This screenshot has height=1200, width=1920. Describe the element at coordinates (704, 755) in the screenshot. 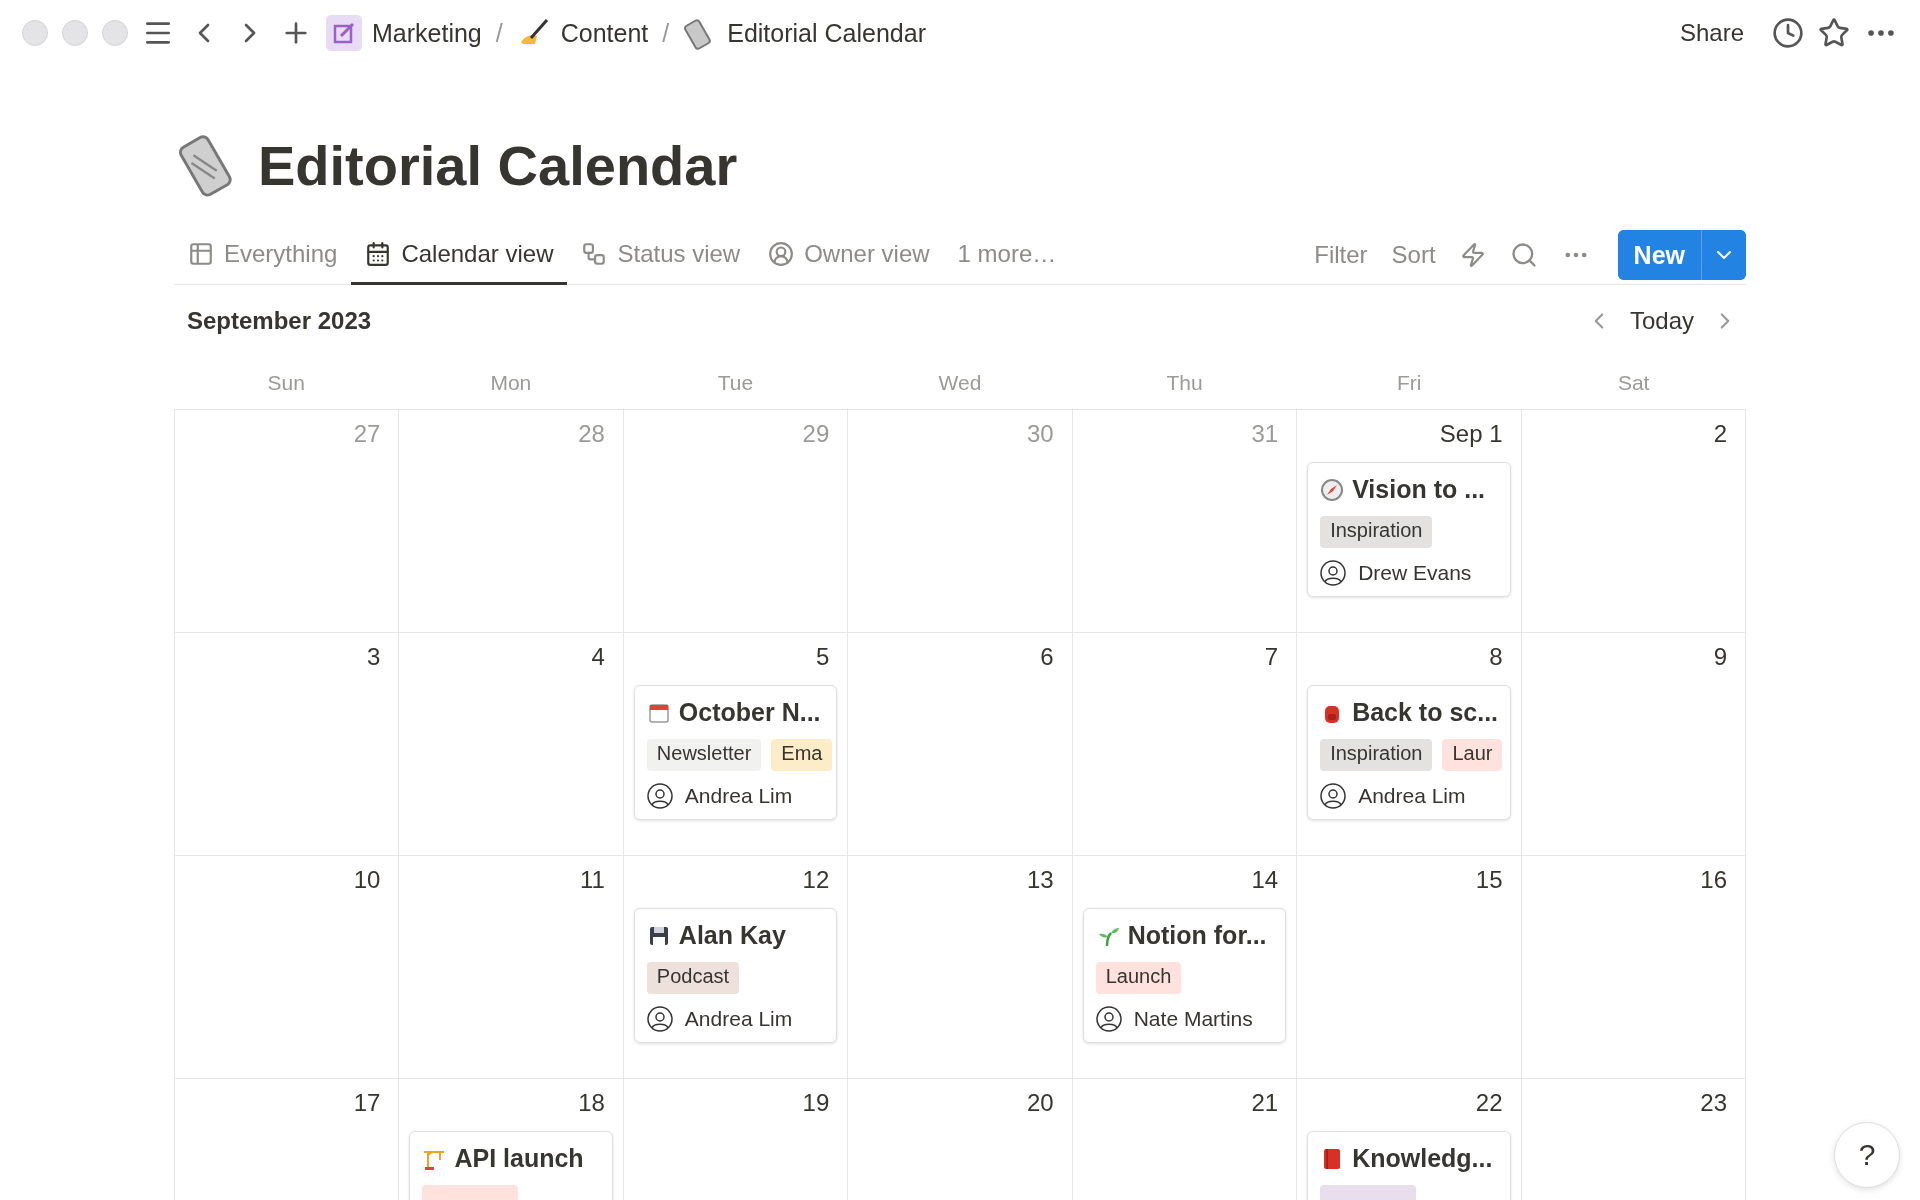

I see `tag: Newsletter` at that location.